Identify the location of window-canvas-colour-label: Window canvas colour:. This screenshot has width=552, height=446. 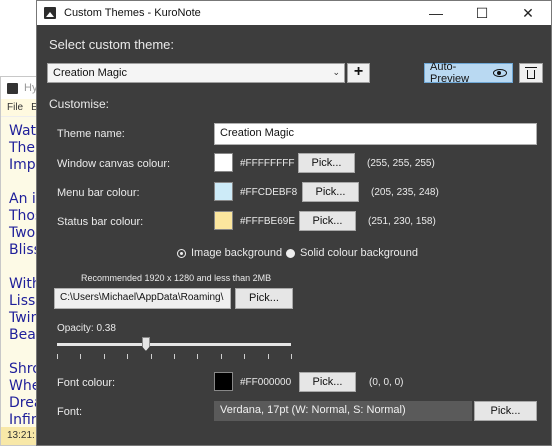
(114, 164).